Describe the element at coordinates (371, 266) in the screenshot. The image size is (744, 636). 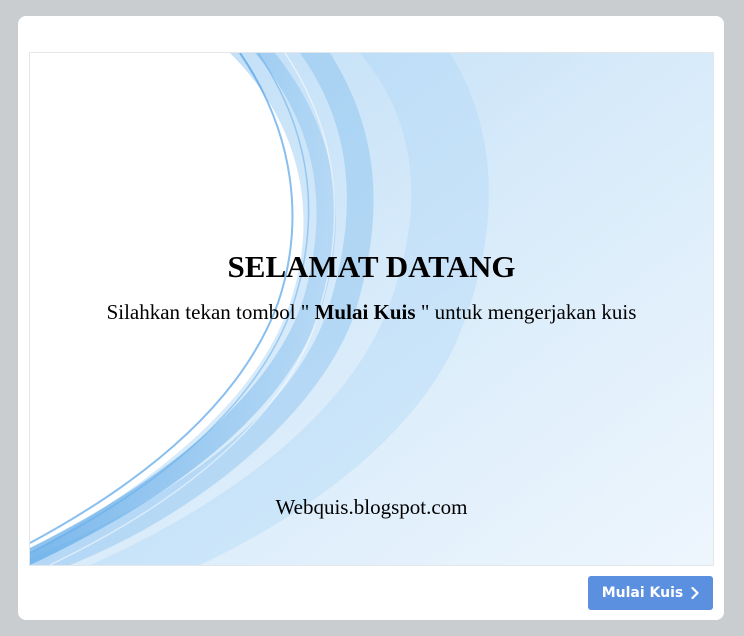
I see `slide-title: SELAMAT DATANG` at that location.